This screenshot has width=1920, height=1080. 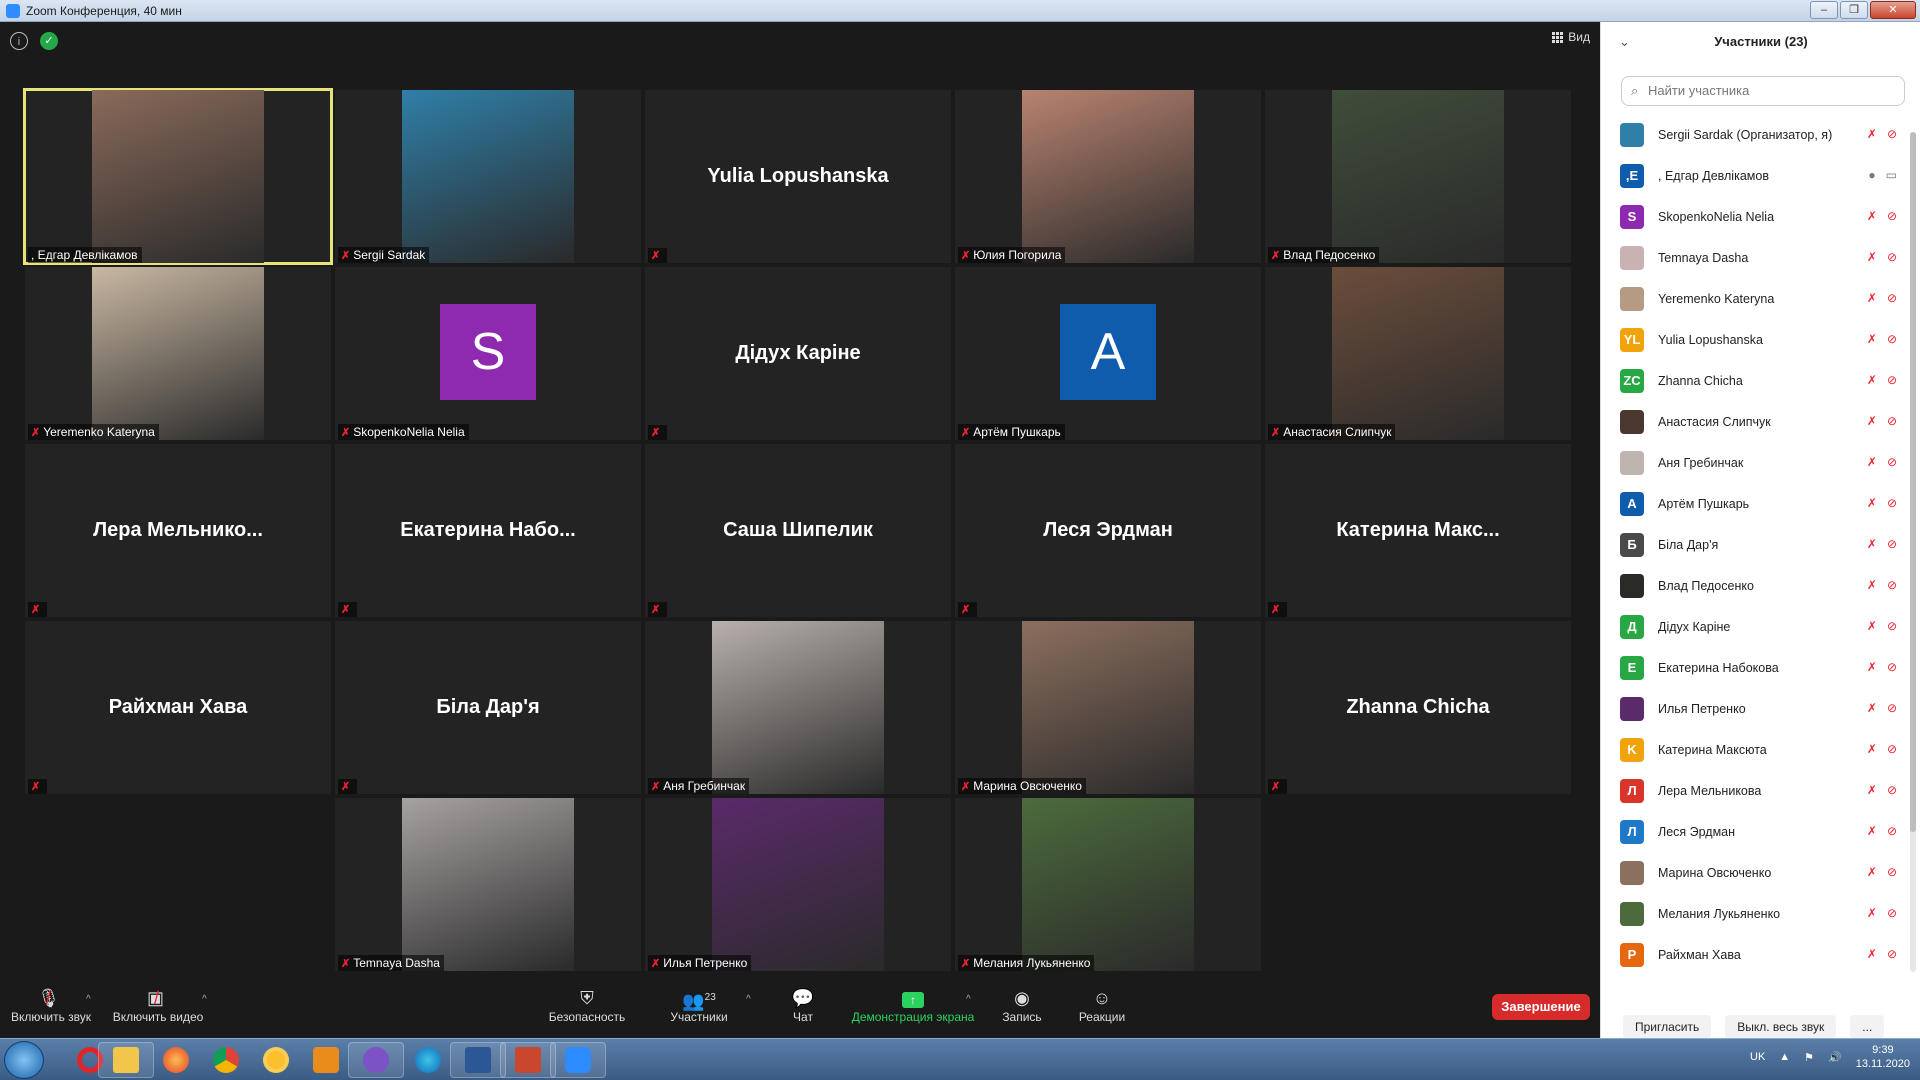 I want to click on participant-row: Илья Петренко ✗ ⊘, so click(x=1754, y=708).